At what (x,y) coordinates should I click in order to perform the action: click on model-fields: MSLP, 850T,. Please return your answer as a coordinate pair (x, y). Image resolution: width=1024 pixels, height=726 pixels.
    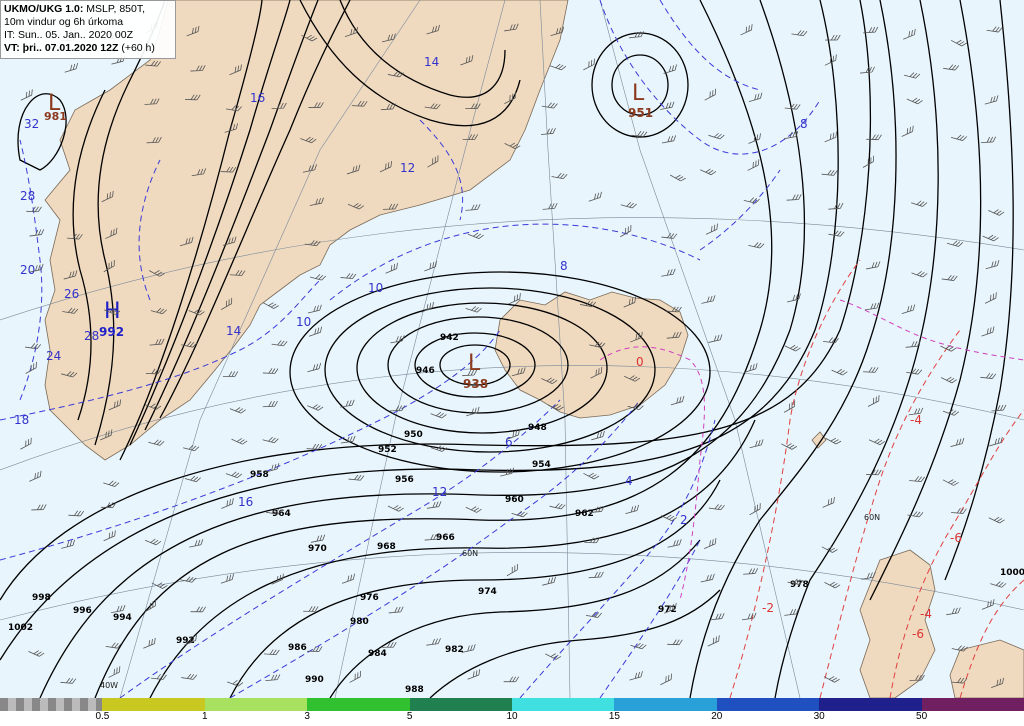
    Looking at the image, I should click on (114, 9).